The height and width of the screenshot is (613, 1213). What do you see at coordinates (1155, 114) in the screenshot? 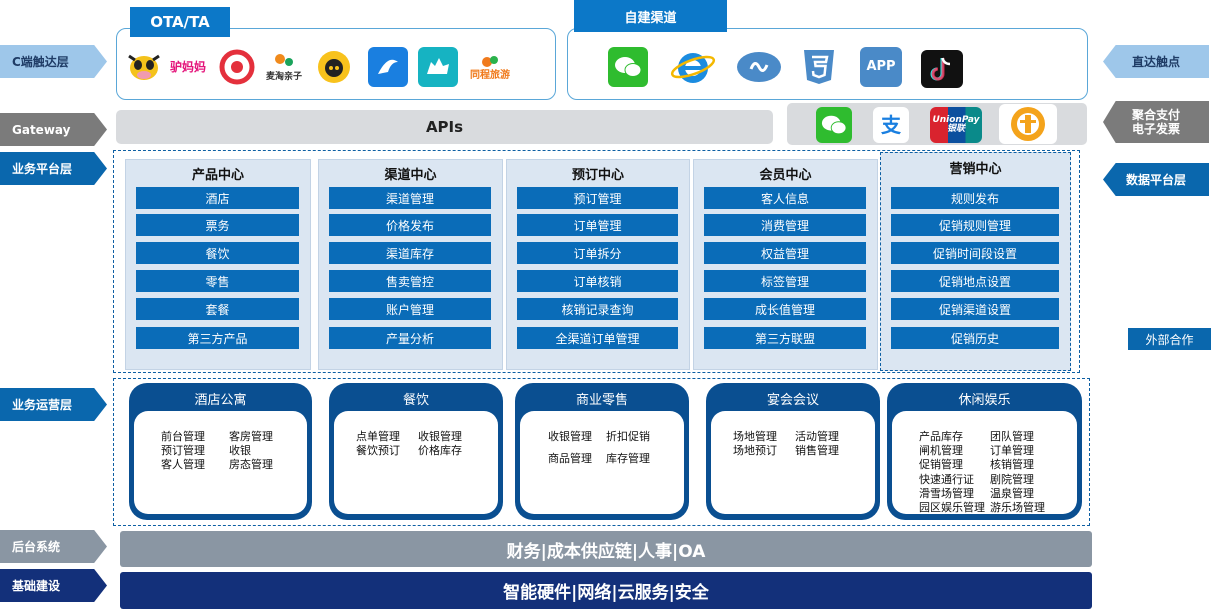
I see `payment-label-line1: 聚合支付` at bounding box center [1155, 114].